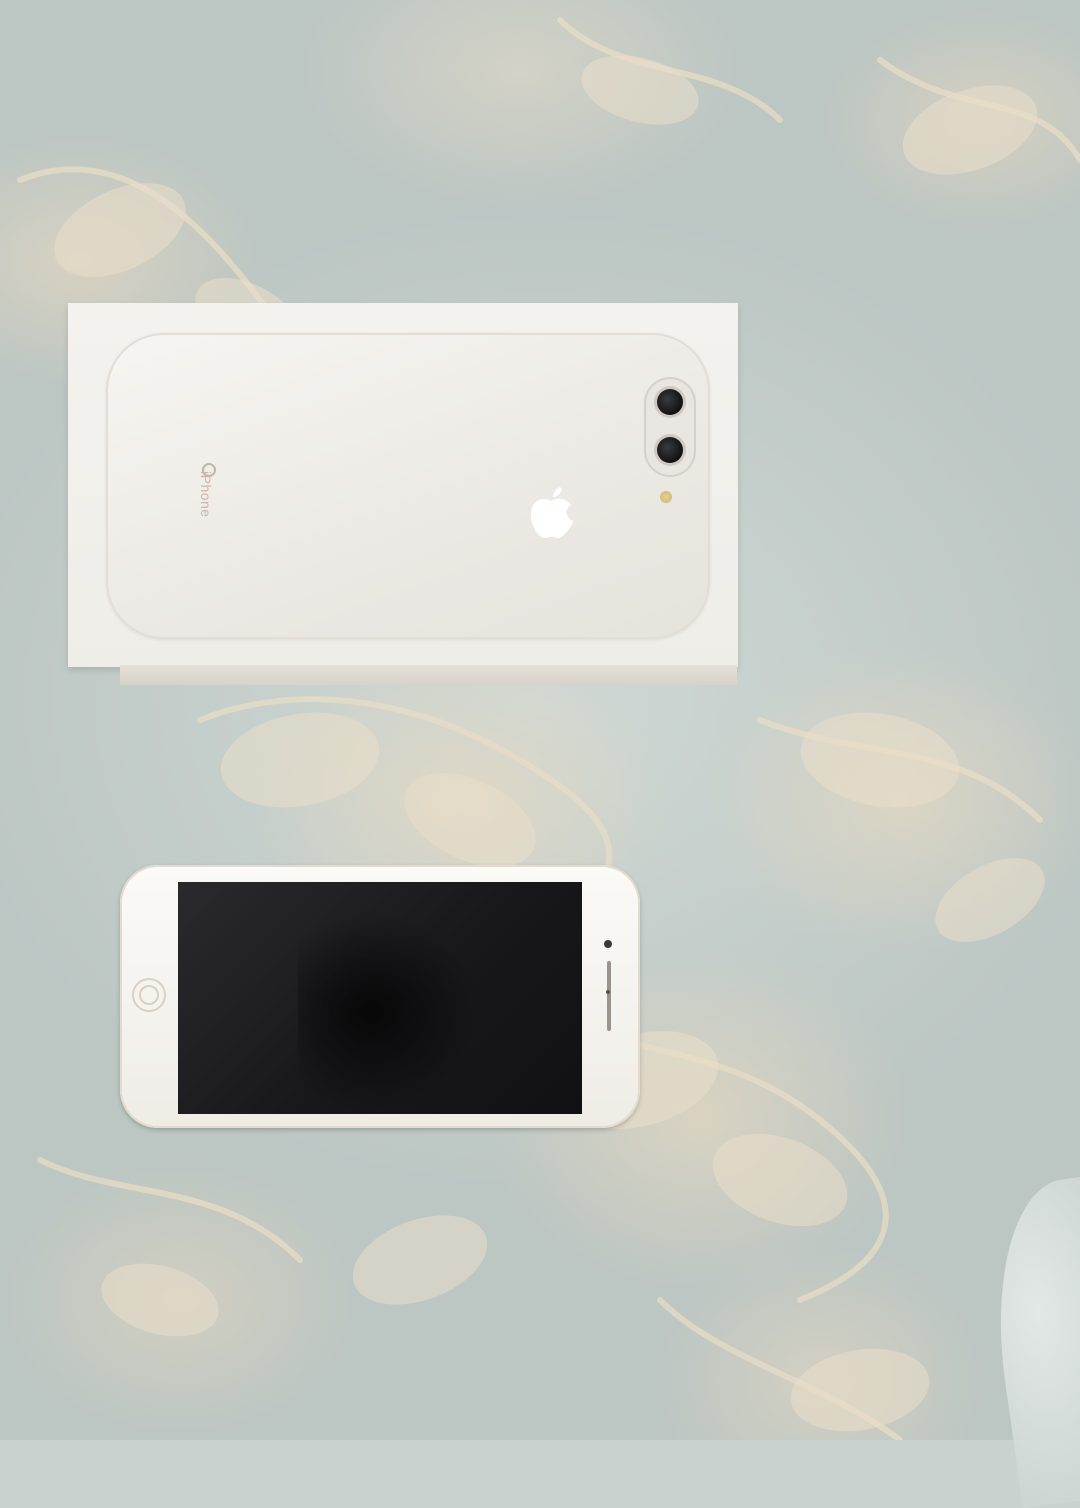 This screenshot has height=1508, width=1080. What do you see at coordinates (388, 1012) in the screenshot?
I see `screen-reflection` at bounding box center [388, 1012].